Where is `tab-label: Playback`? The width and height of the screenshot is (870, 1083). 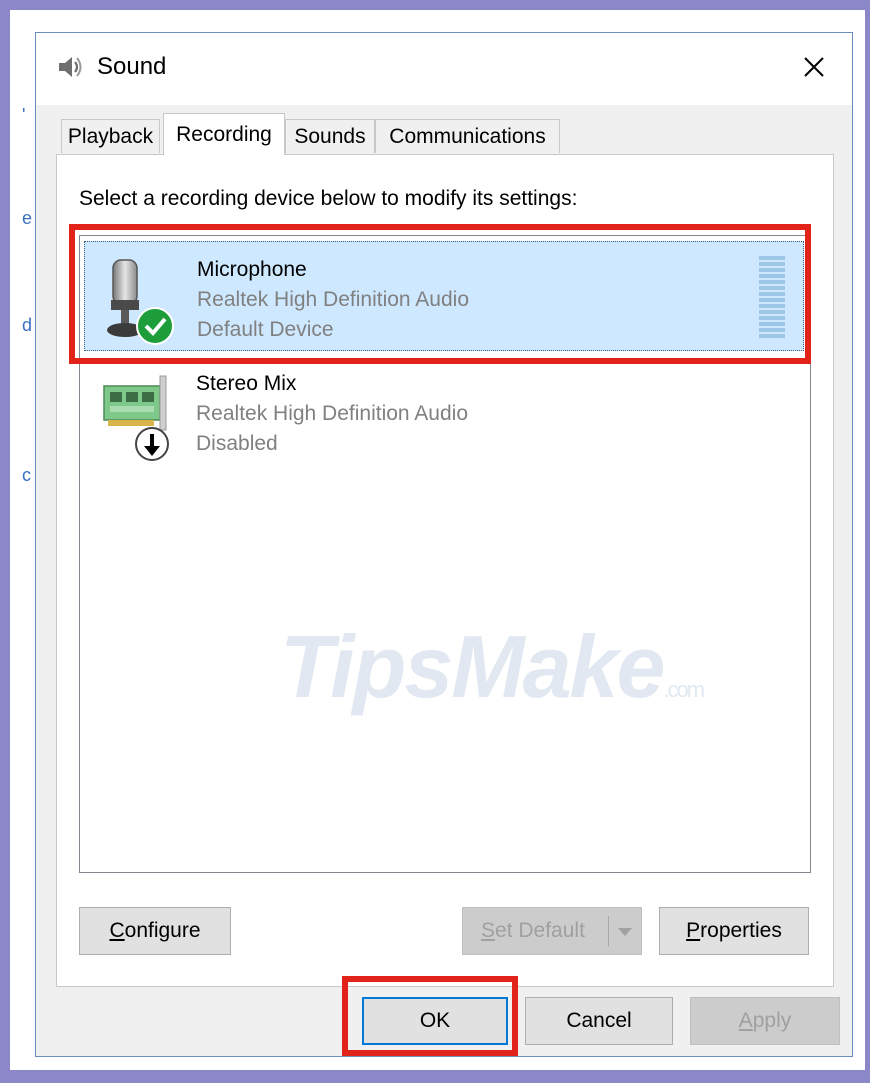 tab-label: Playback is located at coordinates (110, 136).